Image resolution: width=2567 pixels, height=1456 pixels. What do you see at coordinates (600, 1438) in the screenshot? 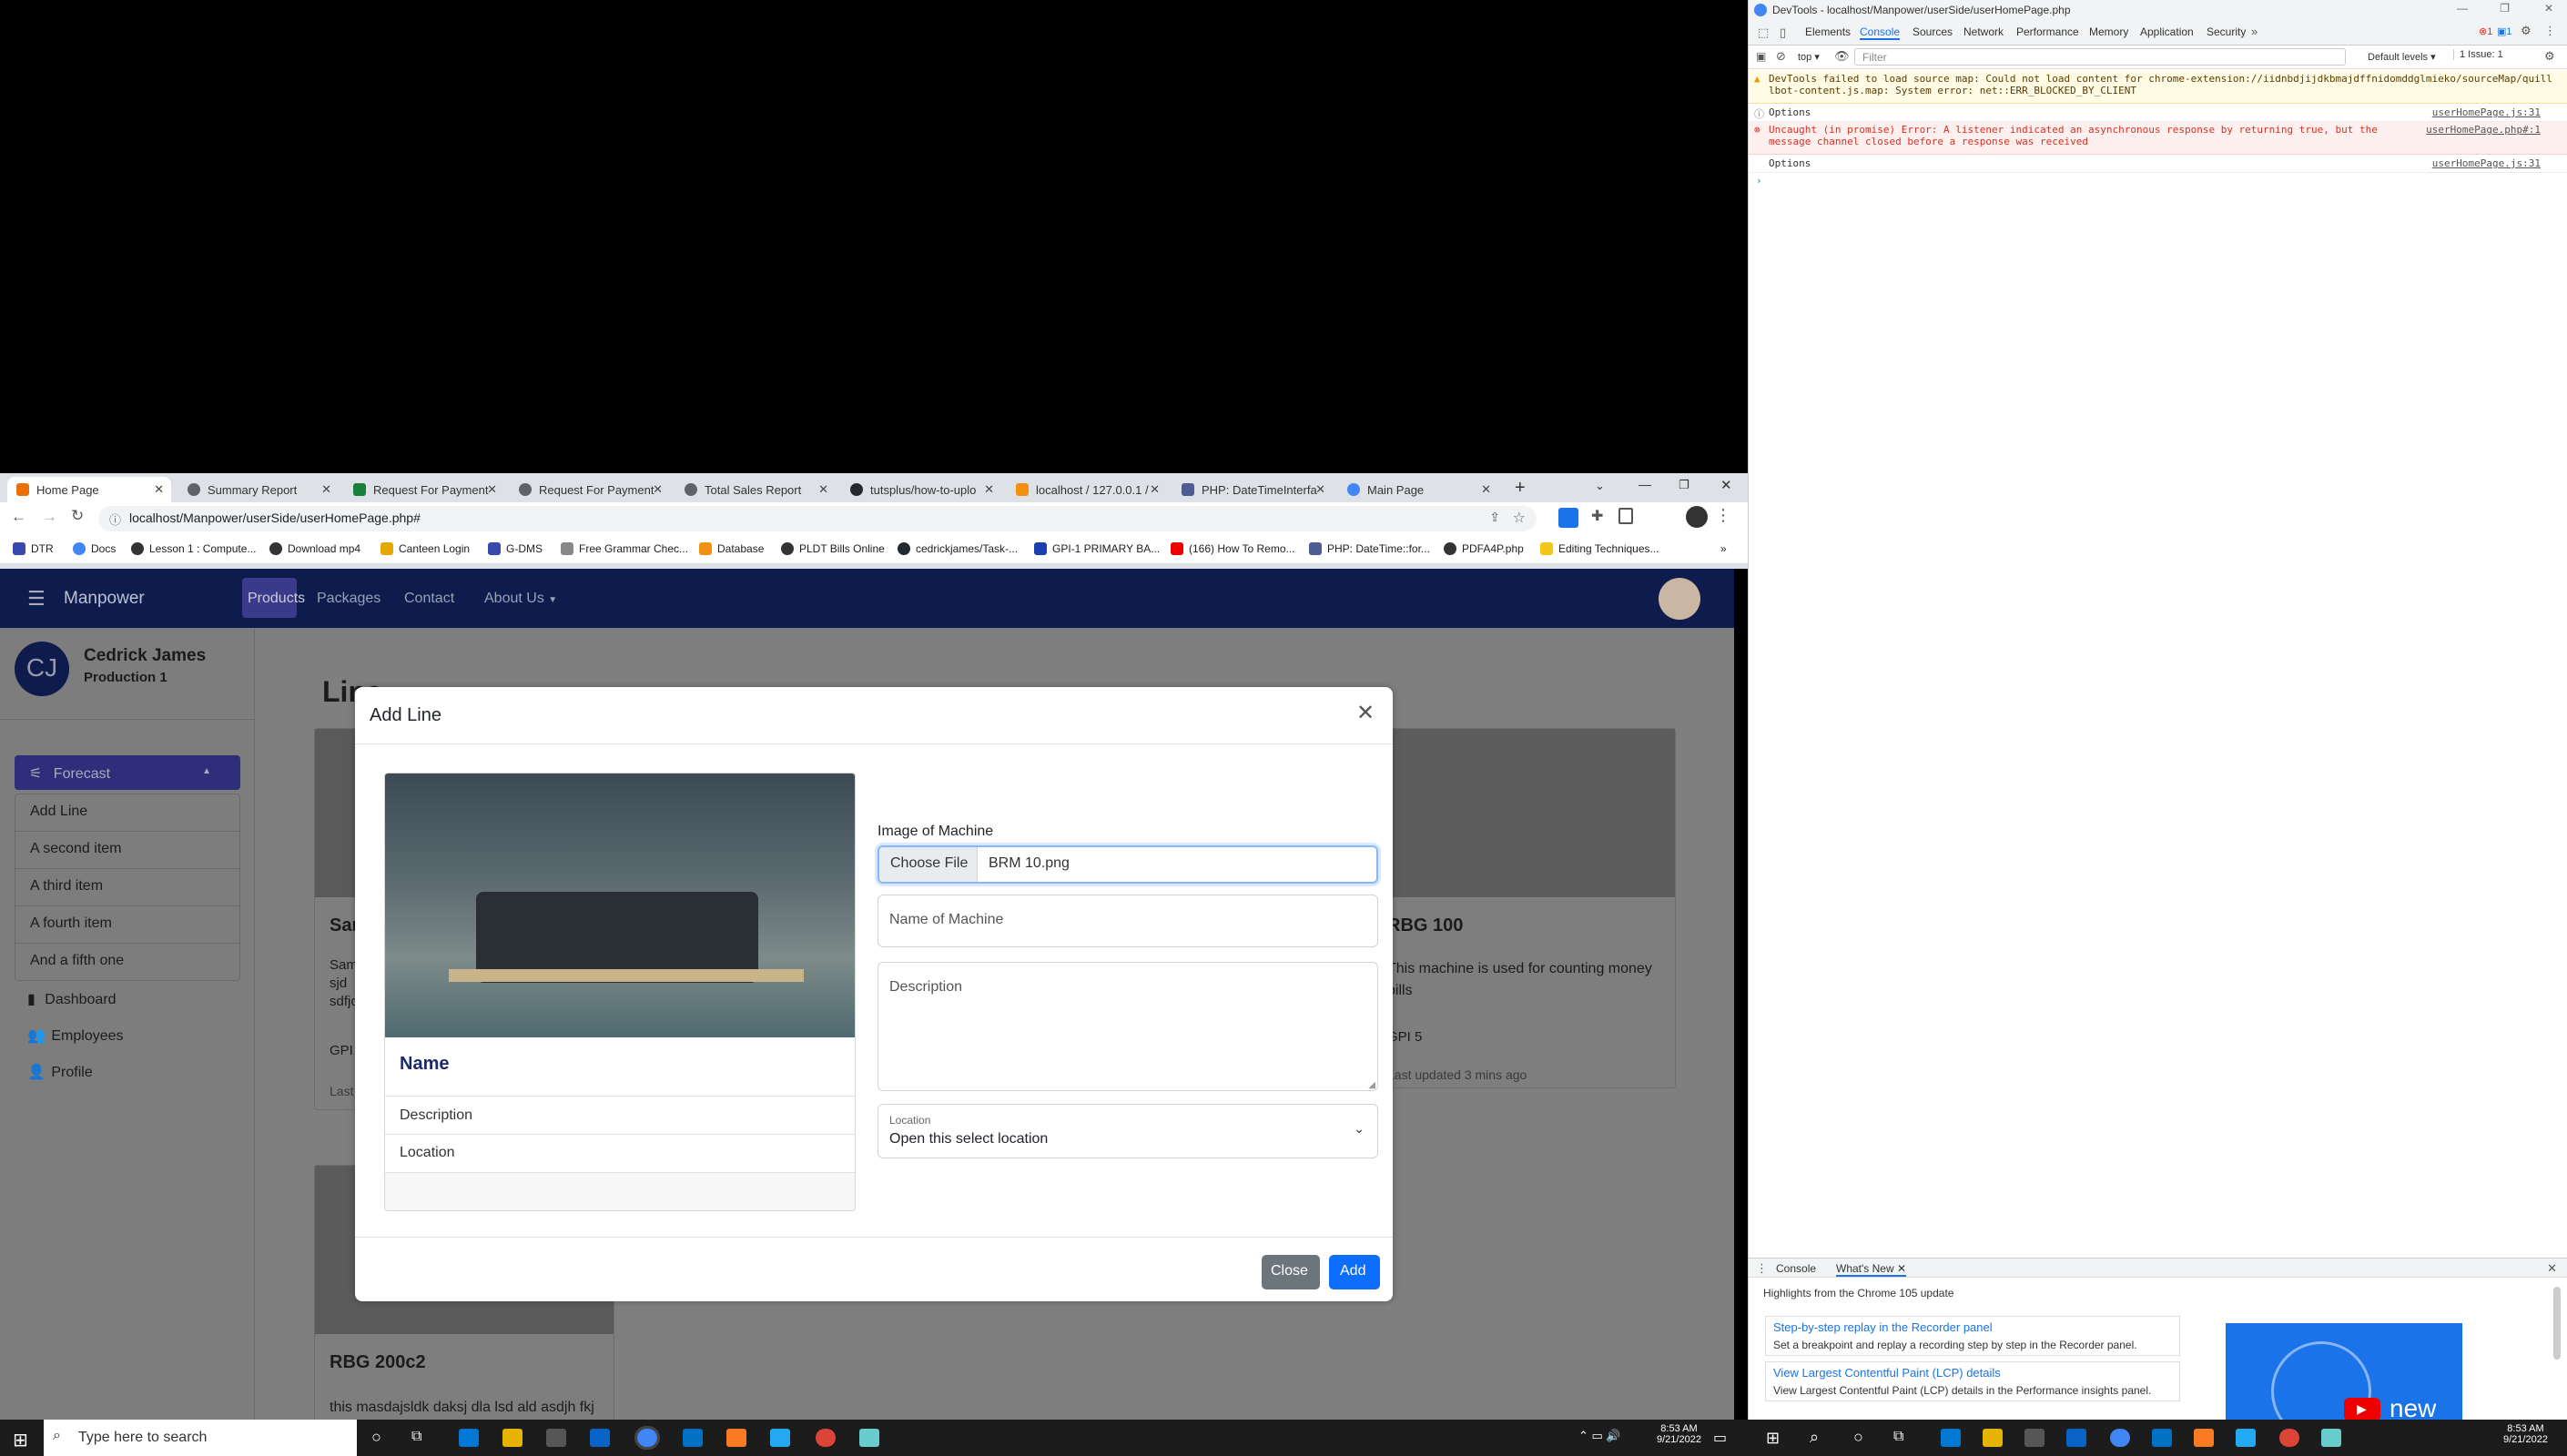
I see `mail-icon` at bounding box center [600, 1438].